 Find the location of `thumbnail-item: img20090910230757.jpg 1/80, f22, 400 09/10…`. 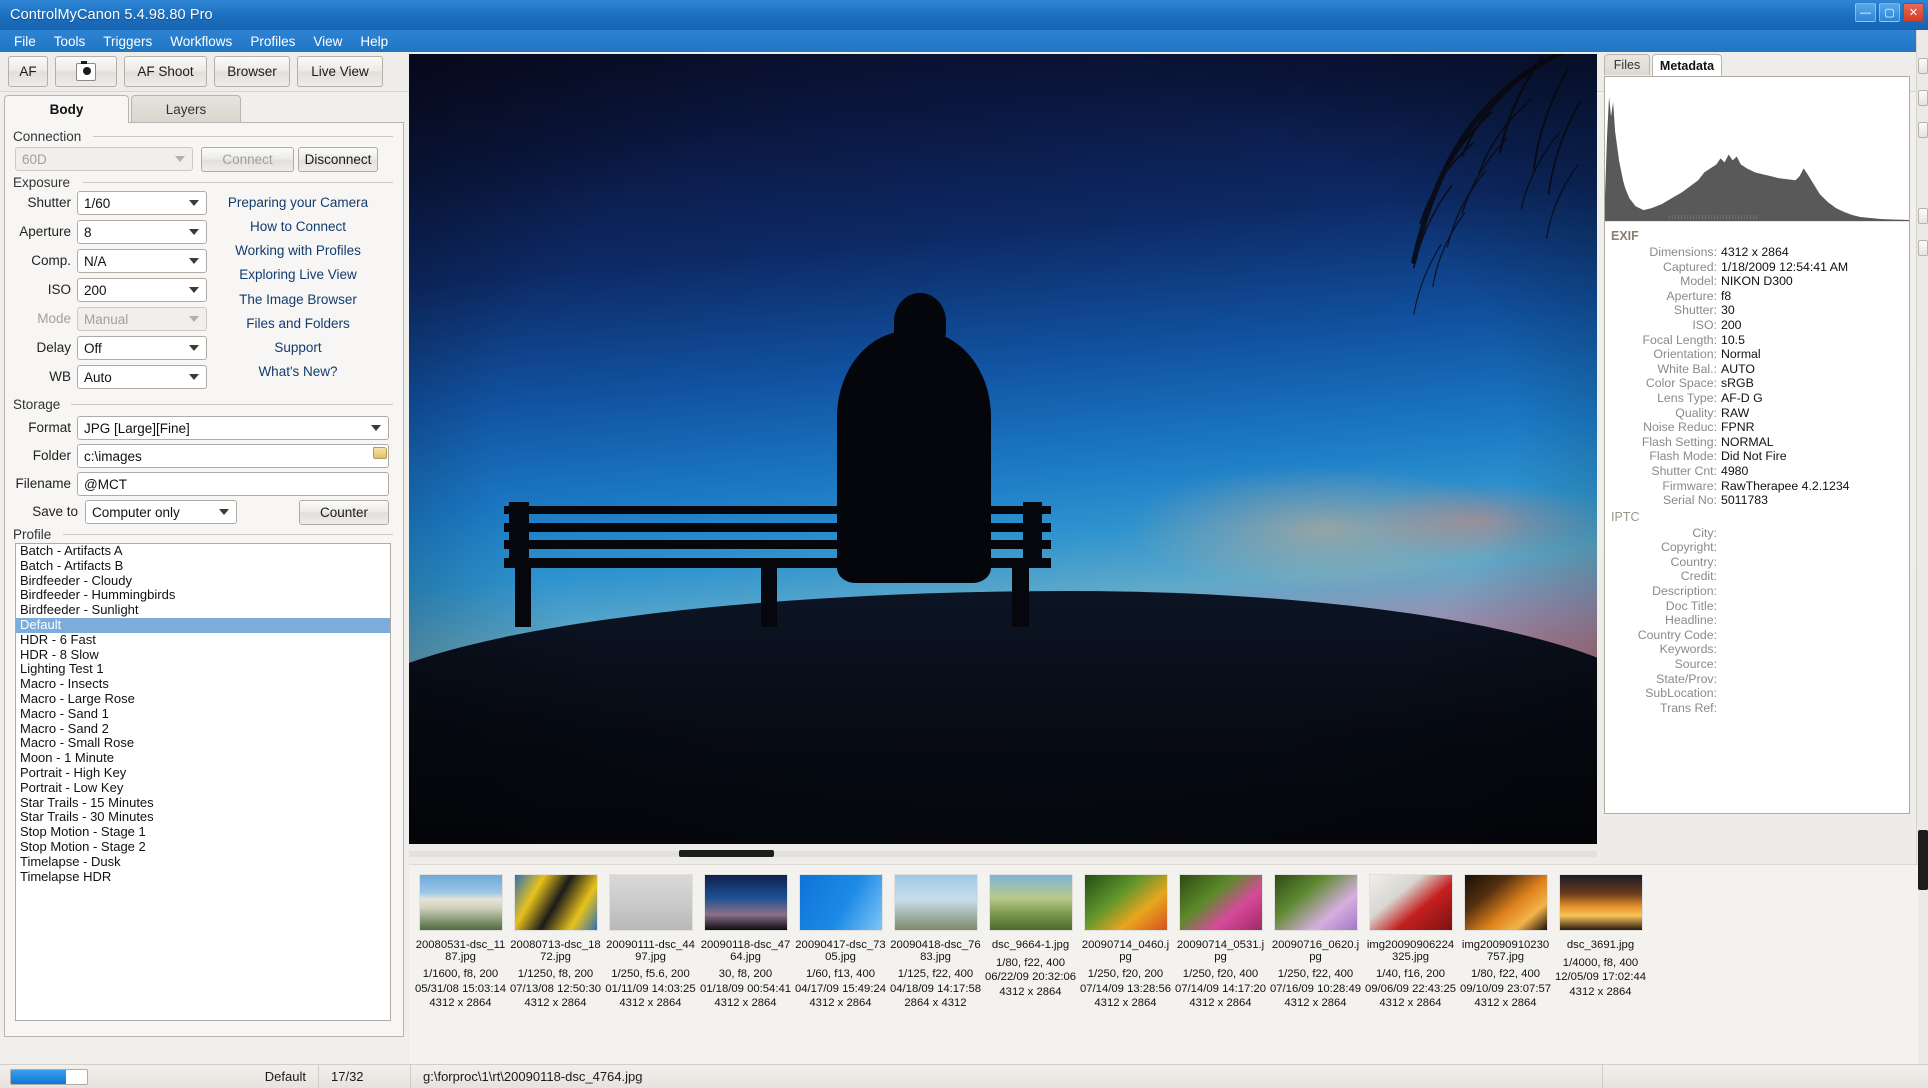

thumbnail-item: img20090910230757.jpg 1/80, f22, 400 09/10… is located at coordinates (1505, 942).